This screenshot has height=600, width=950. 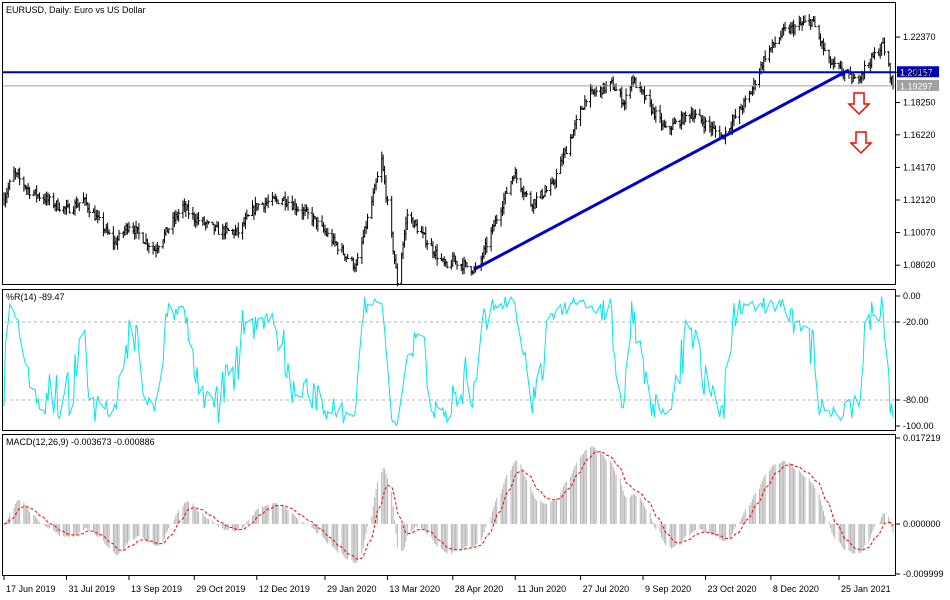 I want to click on time-axis-label: 11 Jun 2020, so click(x=541, y=589).